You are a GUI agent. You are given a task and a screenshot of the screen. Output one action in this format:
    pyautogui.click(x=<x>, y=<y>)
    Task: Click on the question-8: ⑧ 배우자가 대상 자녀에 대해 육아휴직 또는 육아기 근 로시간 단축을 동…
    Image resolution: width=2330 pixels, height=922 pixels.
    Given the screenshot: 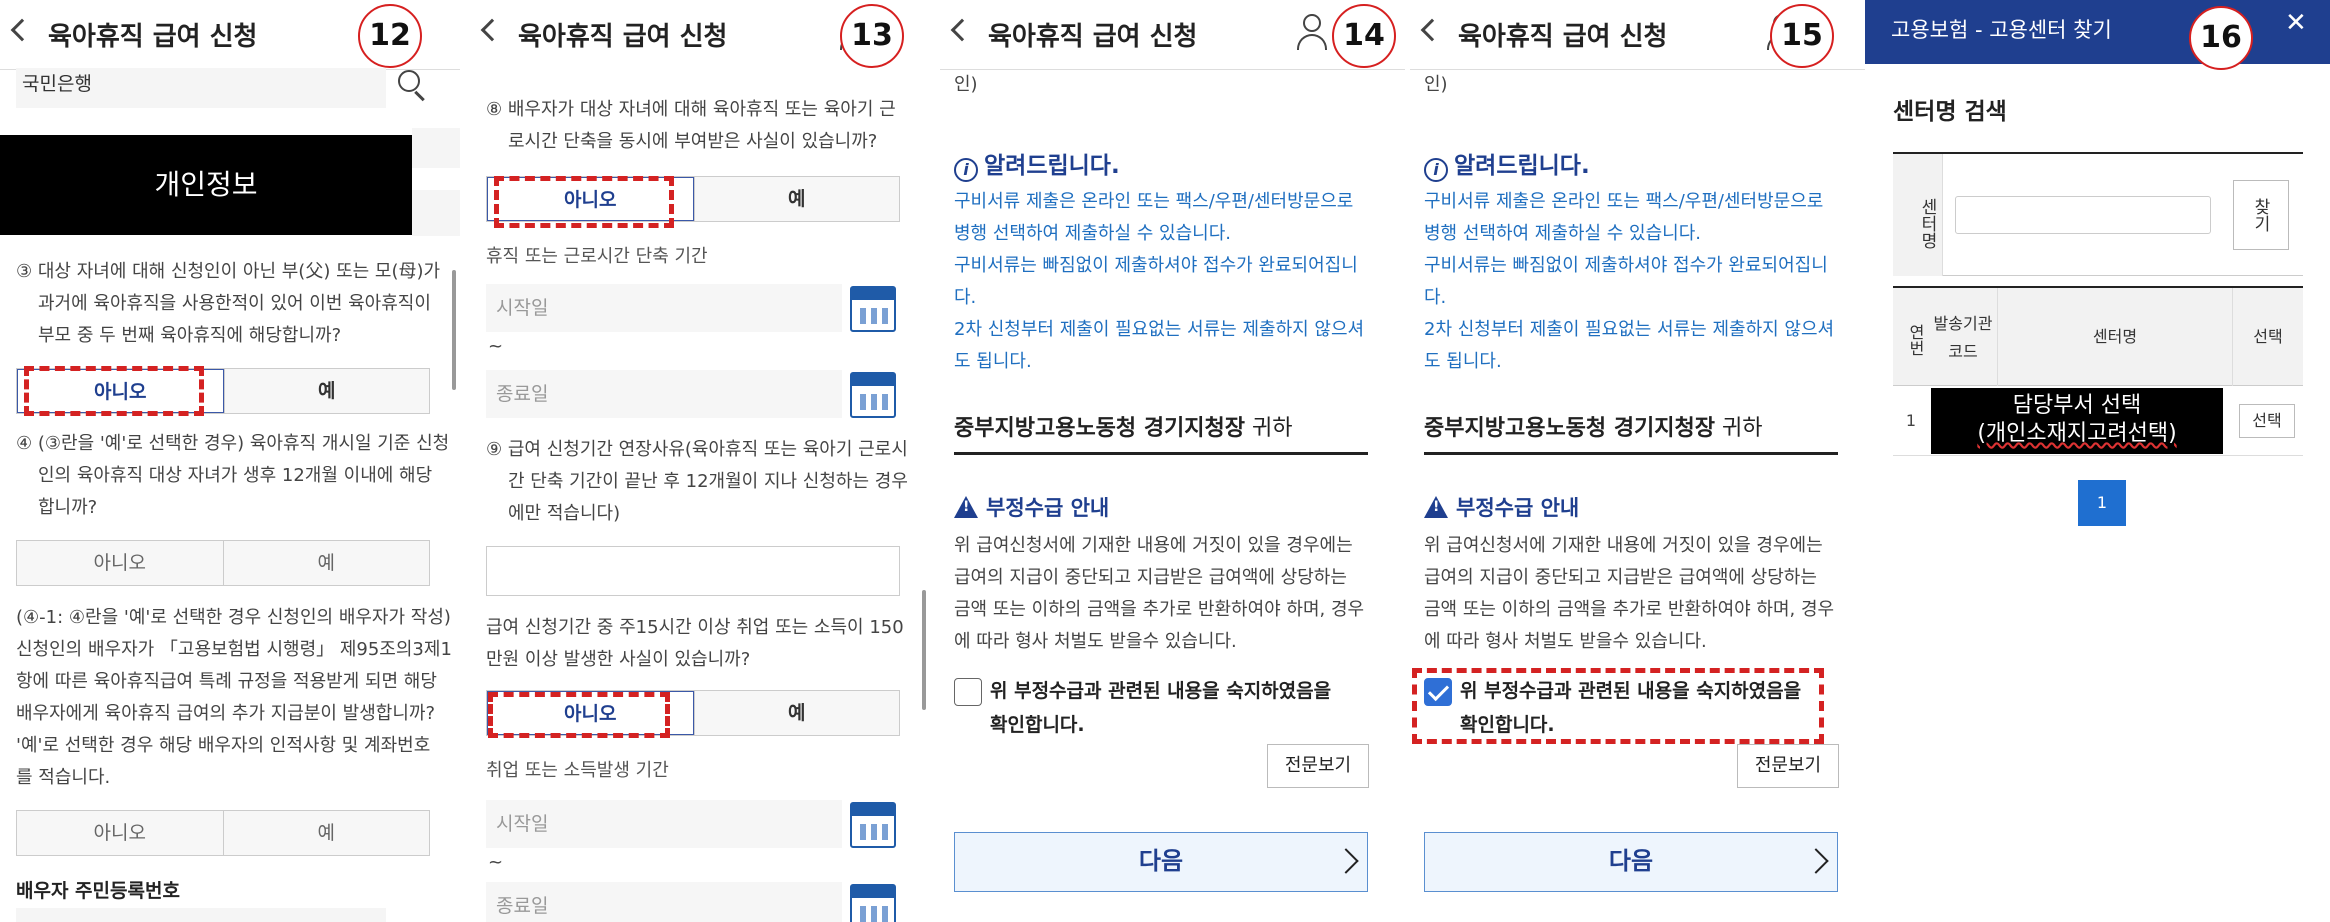 What is the action you would take?
    pyautogui.click(x=706, y=126)
    